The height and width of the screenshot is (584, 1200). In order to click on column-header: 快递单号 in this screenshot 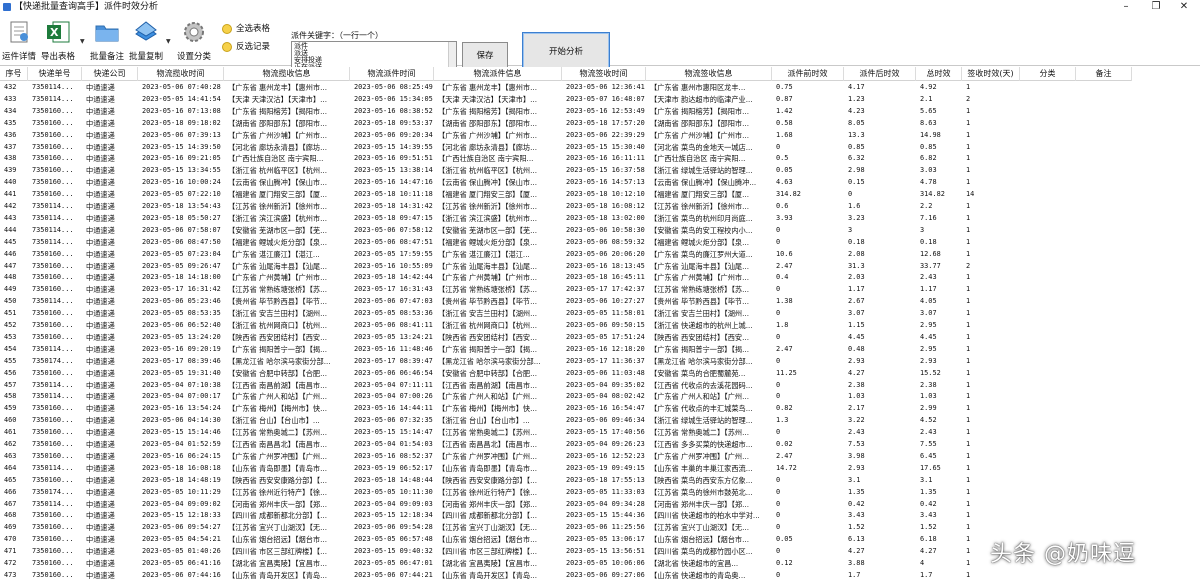, I will do `click(55, 74)`.